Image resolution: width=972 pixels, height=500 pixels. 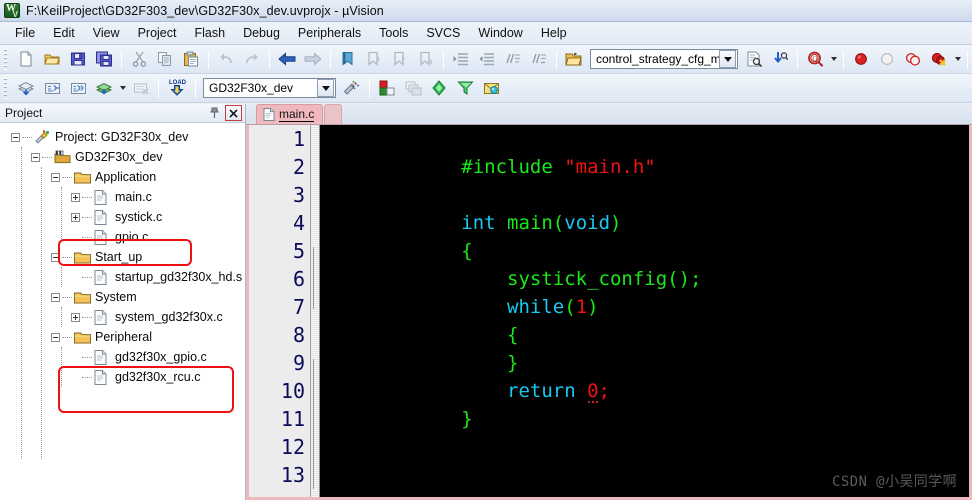 What do you see at coordinates (664, 59) in the screenshot?
I see `file-search-combo: control_strategy_cfg_m_c` at bounding box center [664, 59].